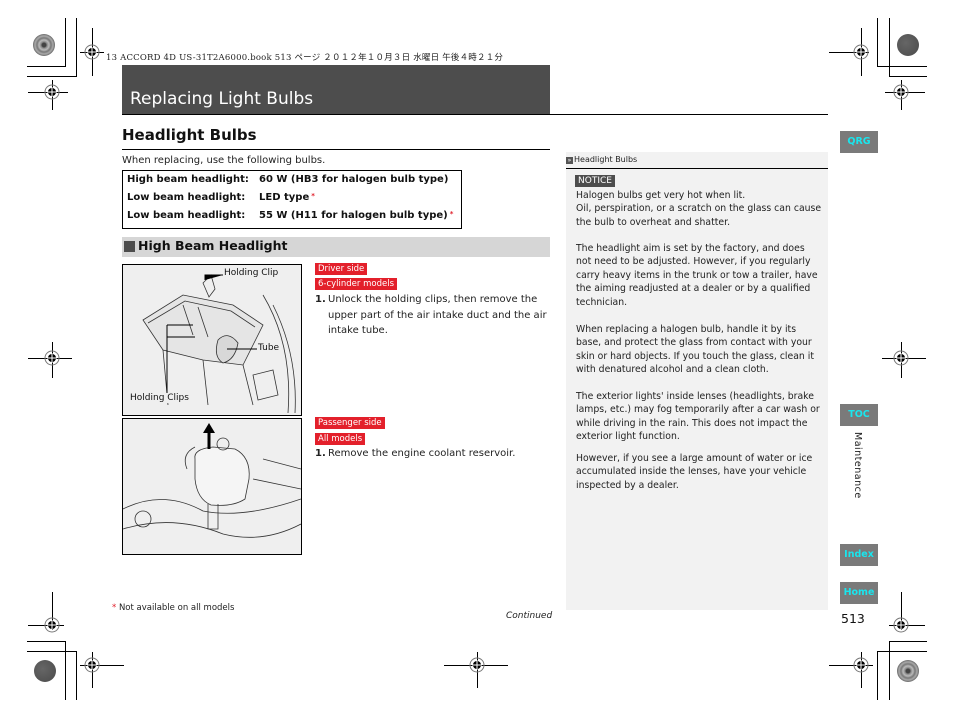 This screenshot has width=954, height=718. I want to click on double-chevron-icon: », so click(569, 160).